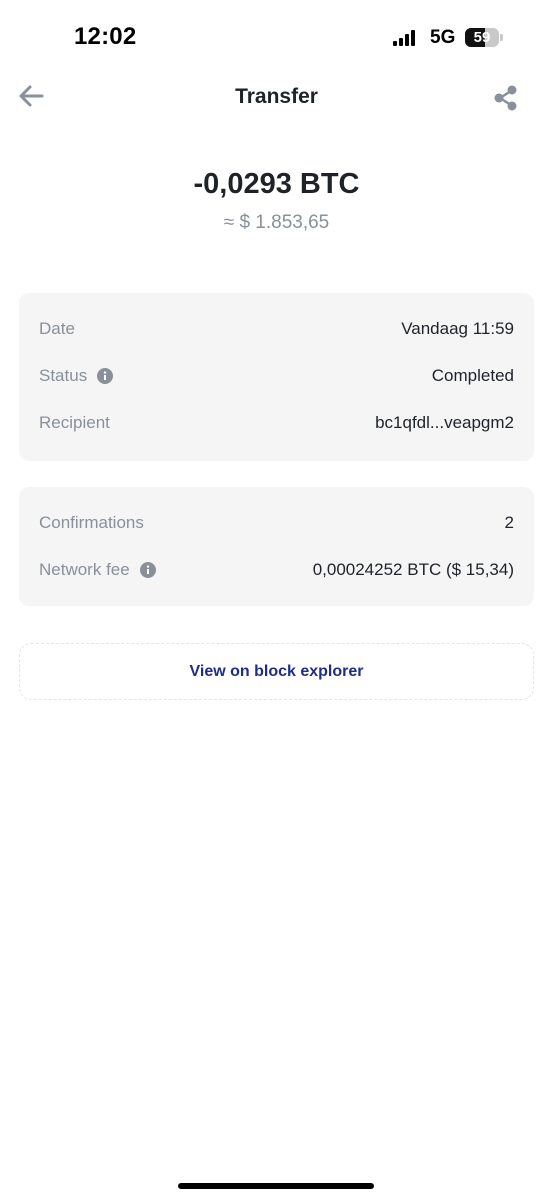 The image size is (553, 1200). I want to click on recipient-label: Recipient, so click(74, 422).